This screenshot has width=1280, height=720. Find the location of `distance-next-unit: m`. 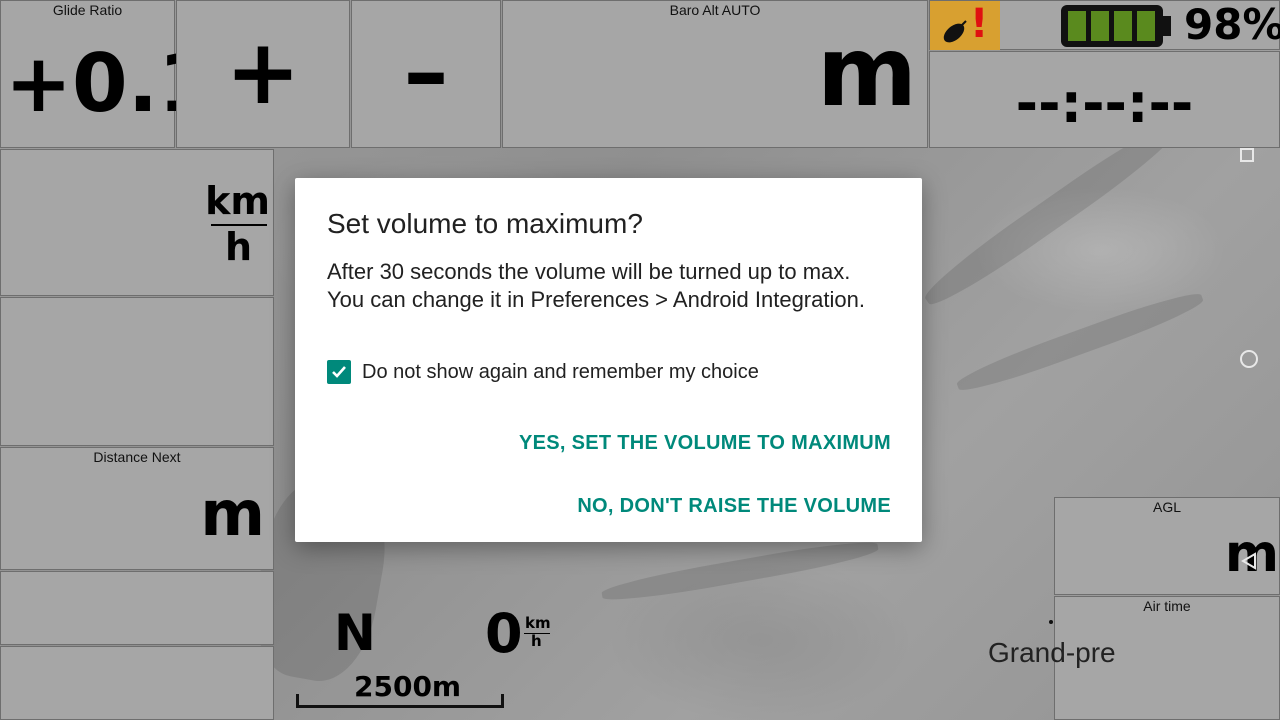

distance-next-unit: m is located at coordinates (232, 513).